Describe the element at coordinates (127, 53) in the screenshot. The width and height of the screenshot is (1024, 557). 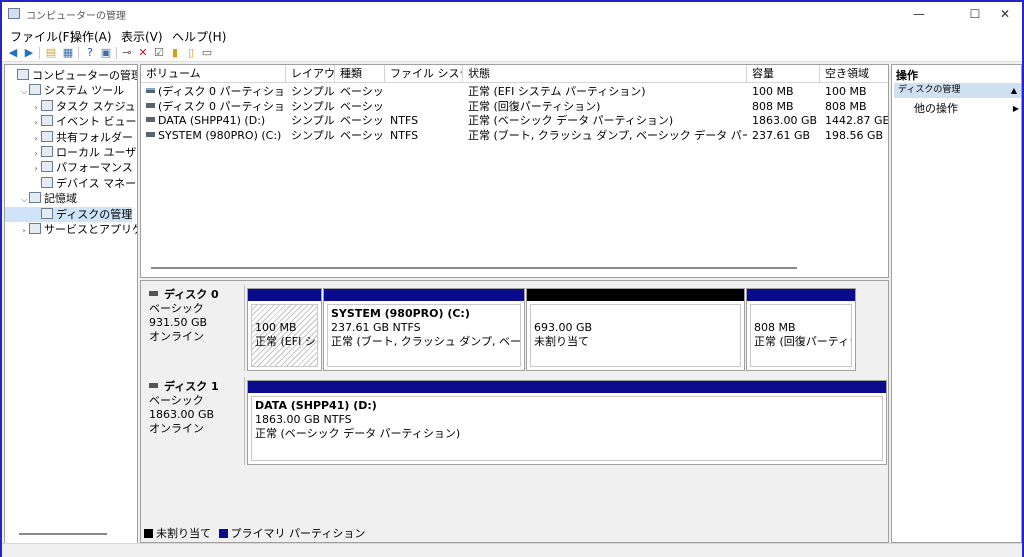
I see `connect-drive-icon: ⊸` at that location.